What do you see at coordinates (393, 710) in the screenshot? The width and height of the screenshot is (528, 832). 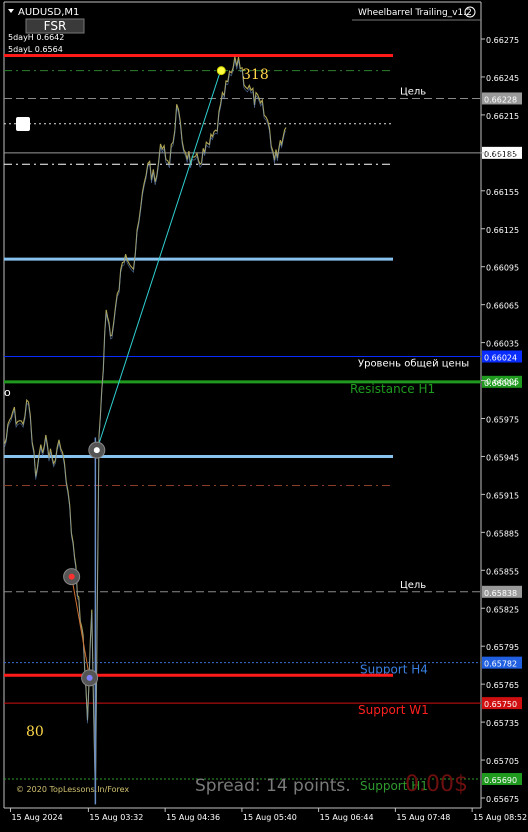 I see `level-label-support-w1: Support W1` at bounding box center [393, 710].